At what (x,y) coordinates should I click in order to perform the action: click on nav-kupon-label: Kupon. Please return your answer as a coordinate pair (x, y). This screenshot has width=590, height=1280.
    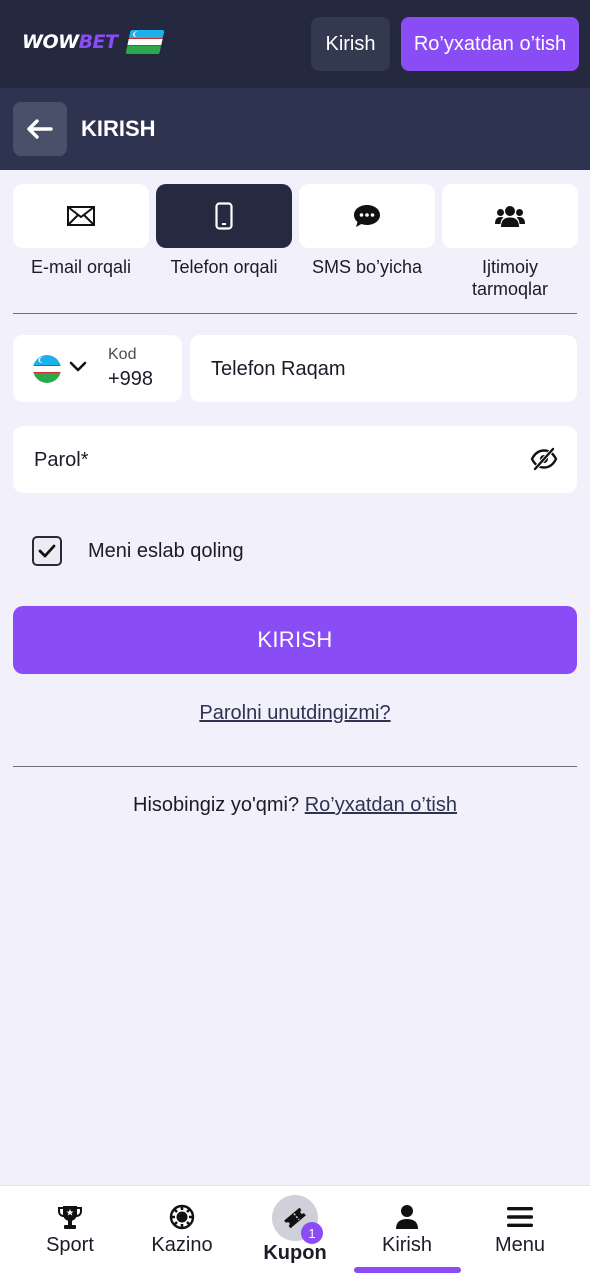
    Looking at the image, I should click on (295, 1253).